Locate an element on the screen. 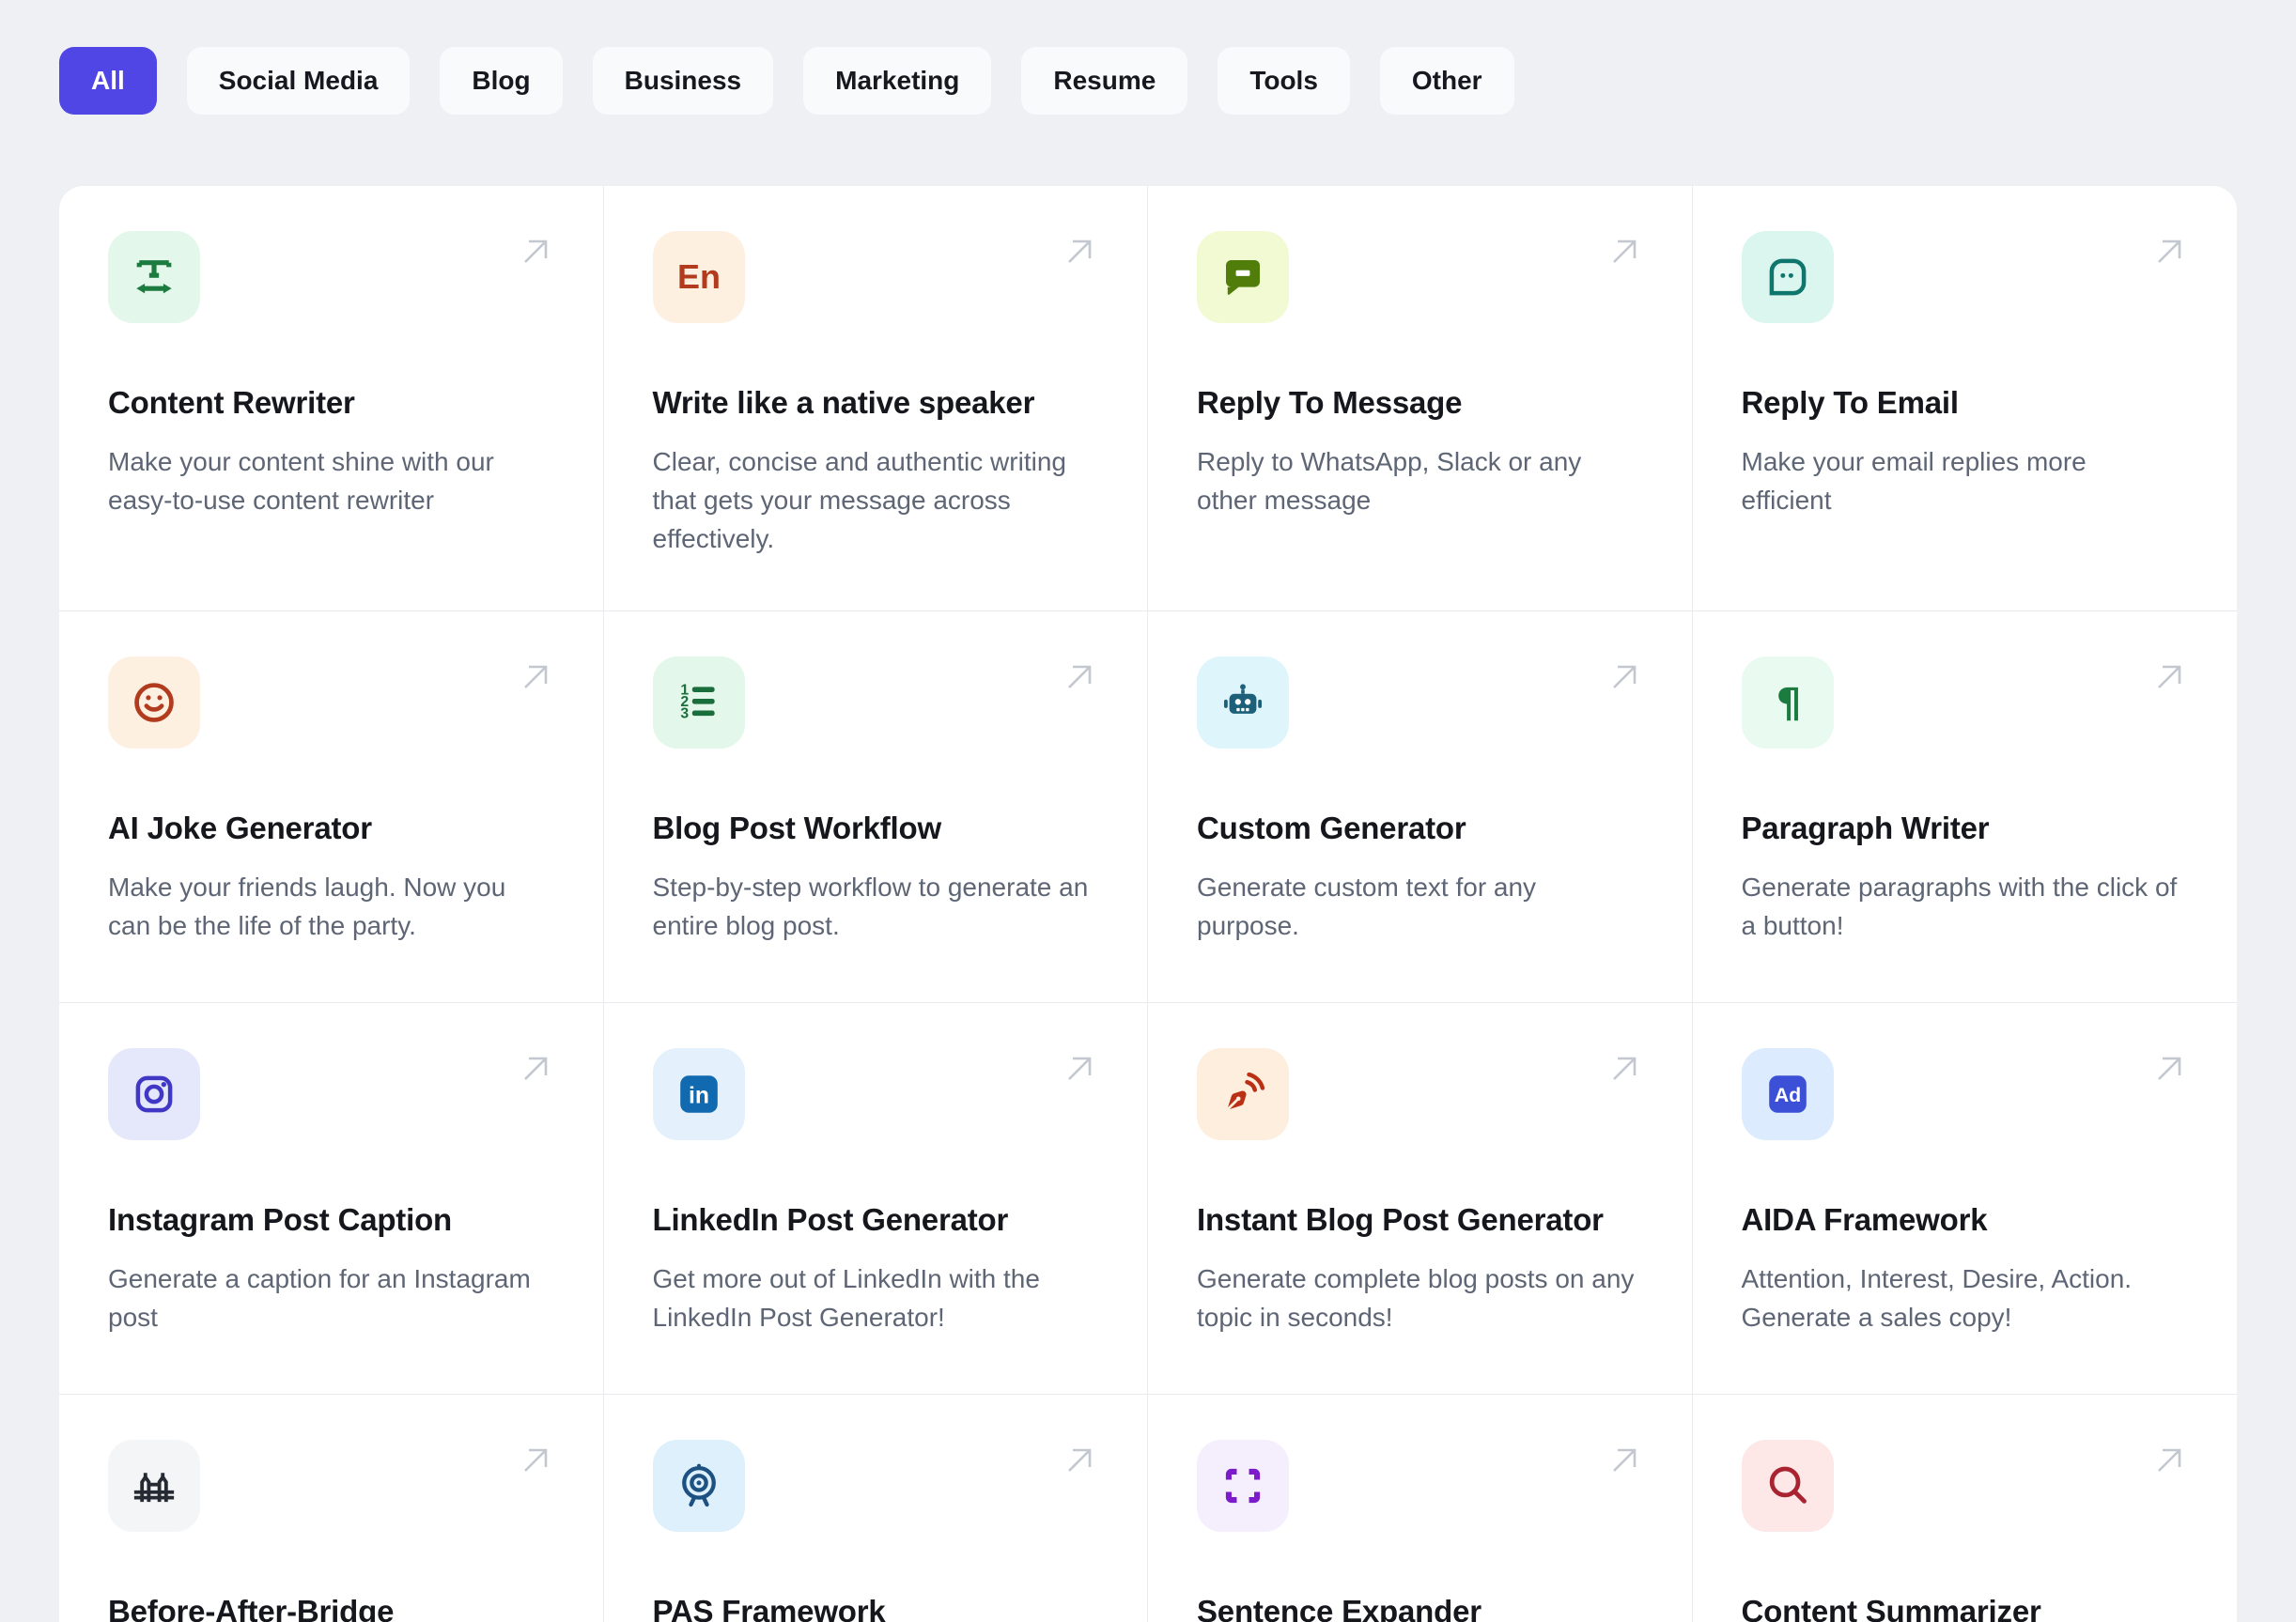 Image resolution: width=2296 pixels, height=1622 pixels. card-title: Paragraph Writer is located at coordinates (1865, 828).